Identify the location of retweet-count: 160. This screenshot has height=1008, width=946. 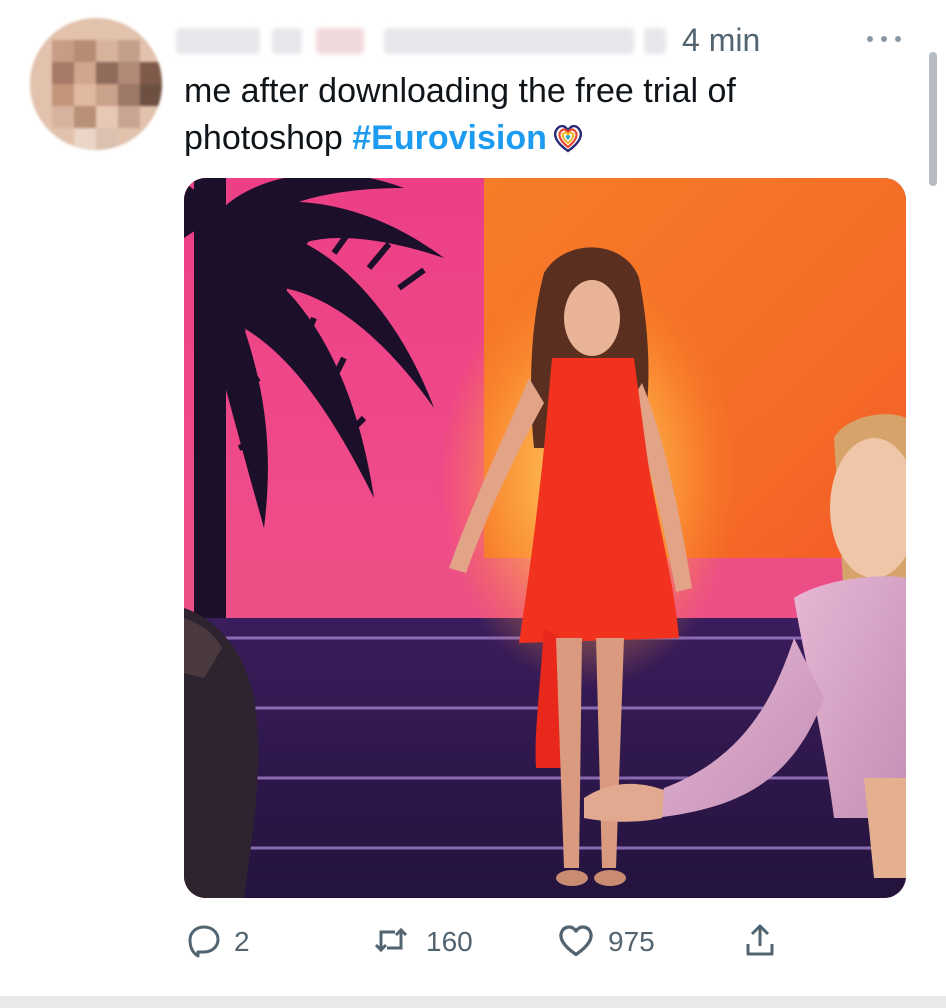
(449, 941).